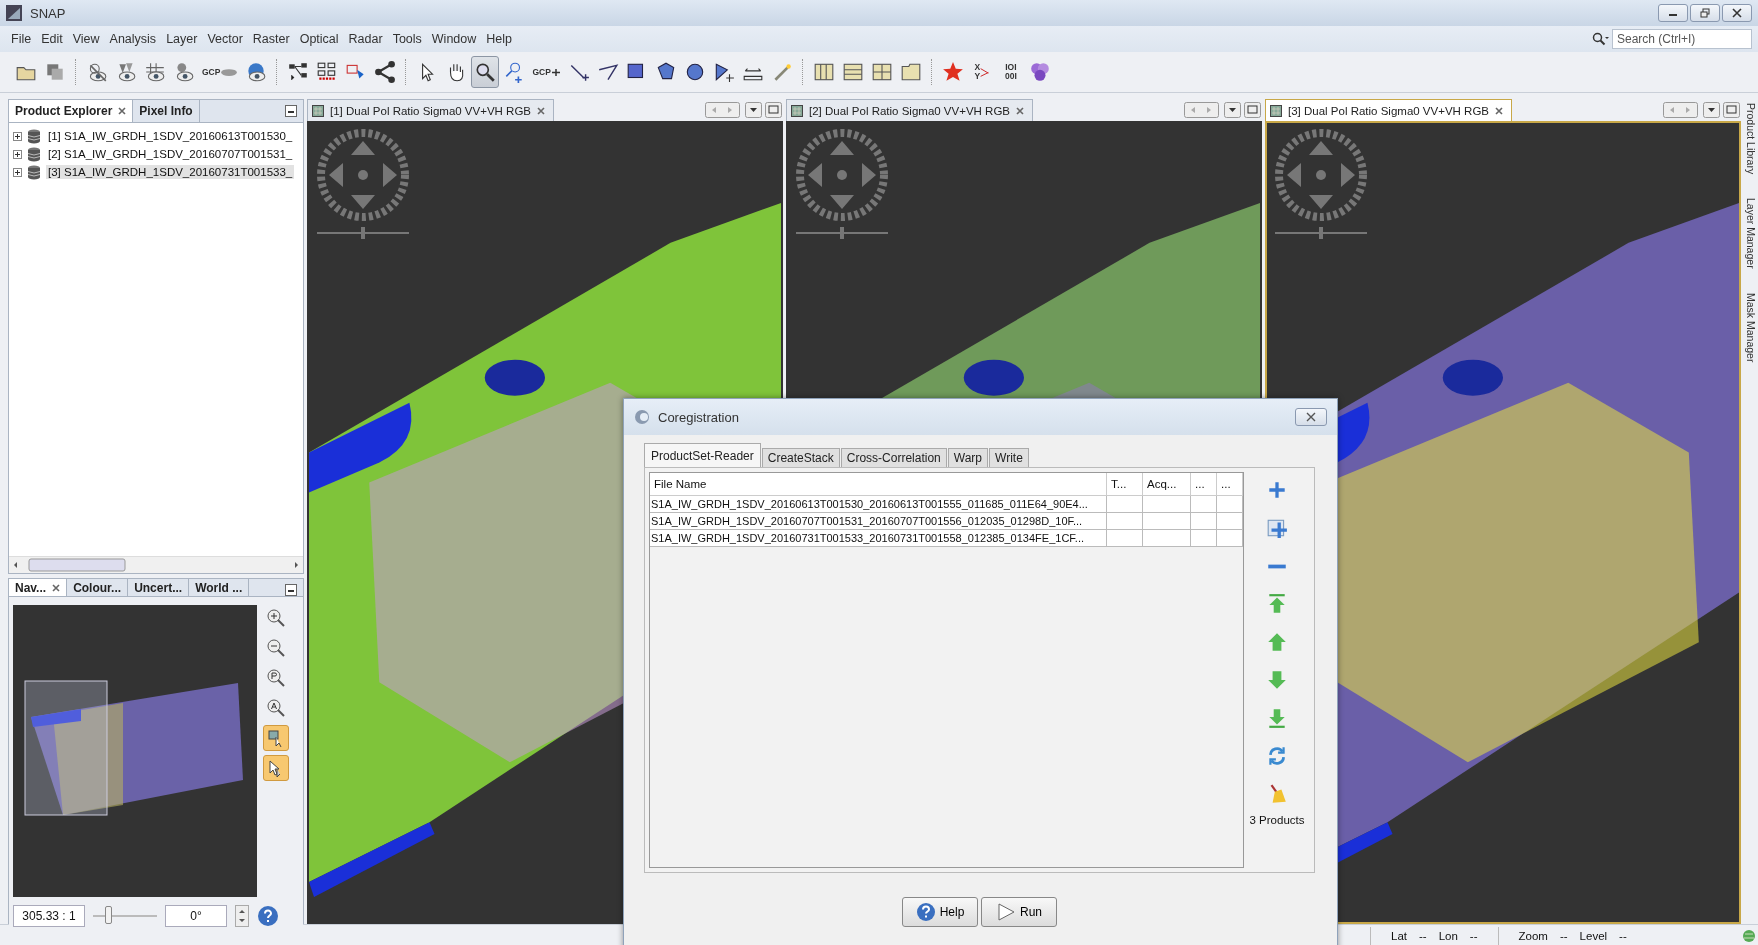 The width and height of the screenshot is (1758, 945). What do you see at coordinates (268, 916) in the screenshot?
I see `help-icon` at bounding box center [268, 916].